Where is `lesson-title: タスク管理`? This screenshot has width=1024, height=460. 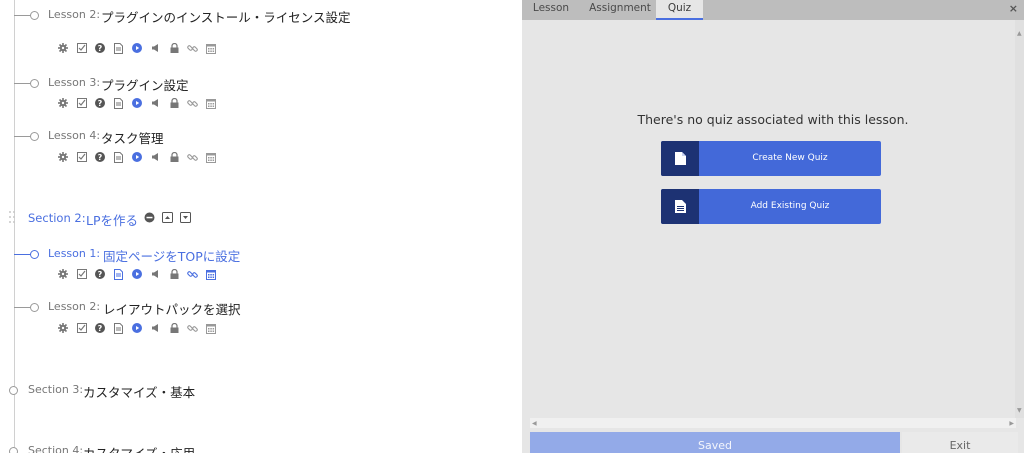 lesson-title: タスク管理 is located at coordinates (132, 137).